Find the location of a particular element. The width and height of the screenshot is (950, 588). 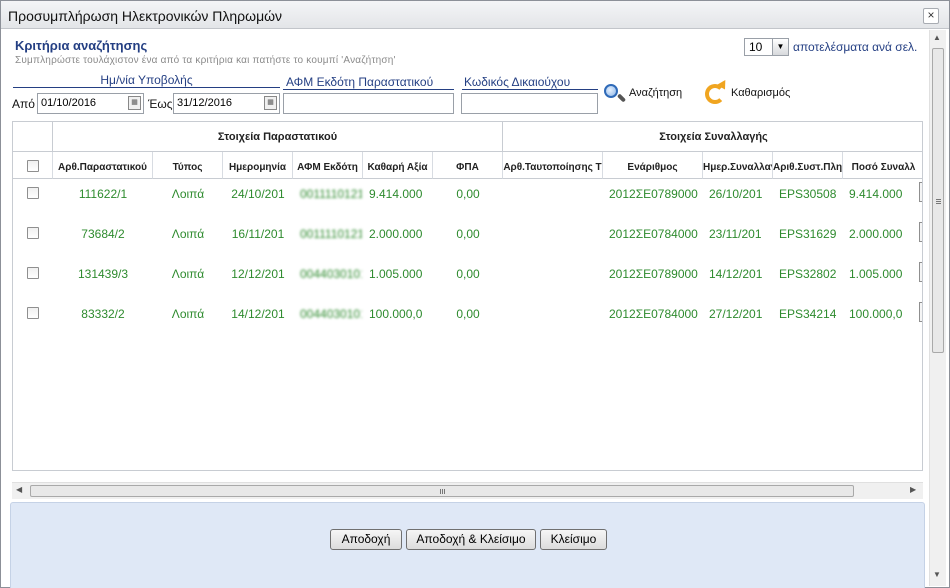

transaction-amount: 9.414.000 is located at coordinates (876, 194).